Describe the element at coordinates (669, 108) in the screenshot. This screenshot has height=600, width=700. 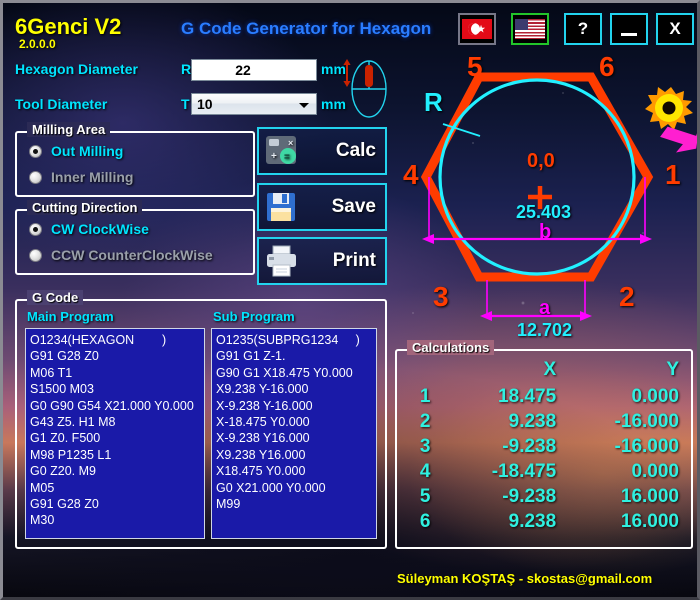
I see `rotating-cutter-icon` at that location.